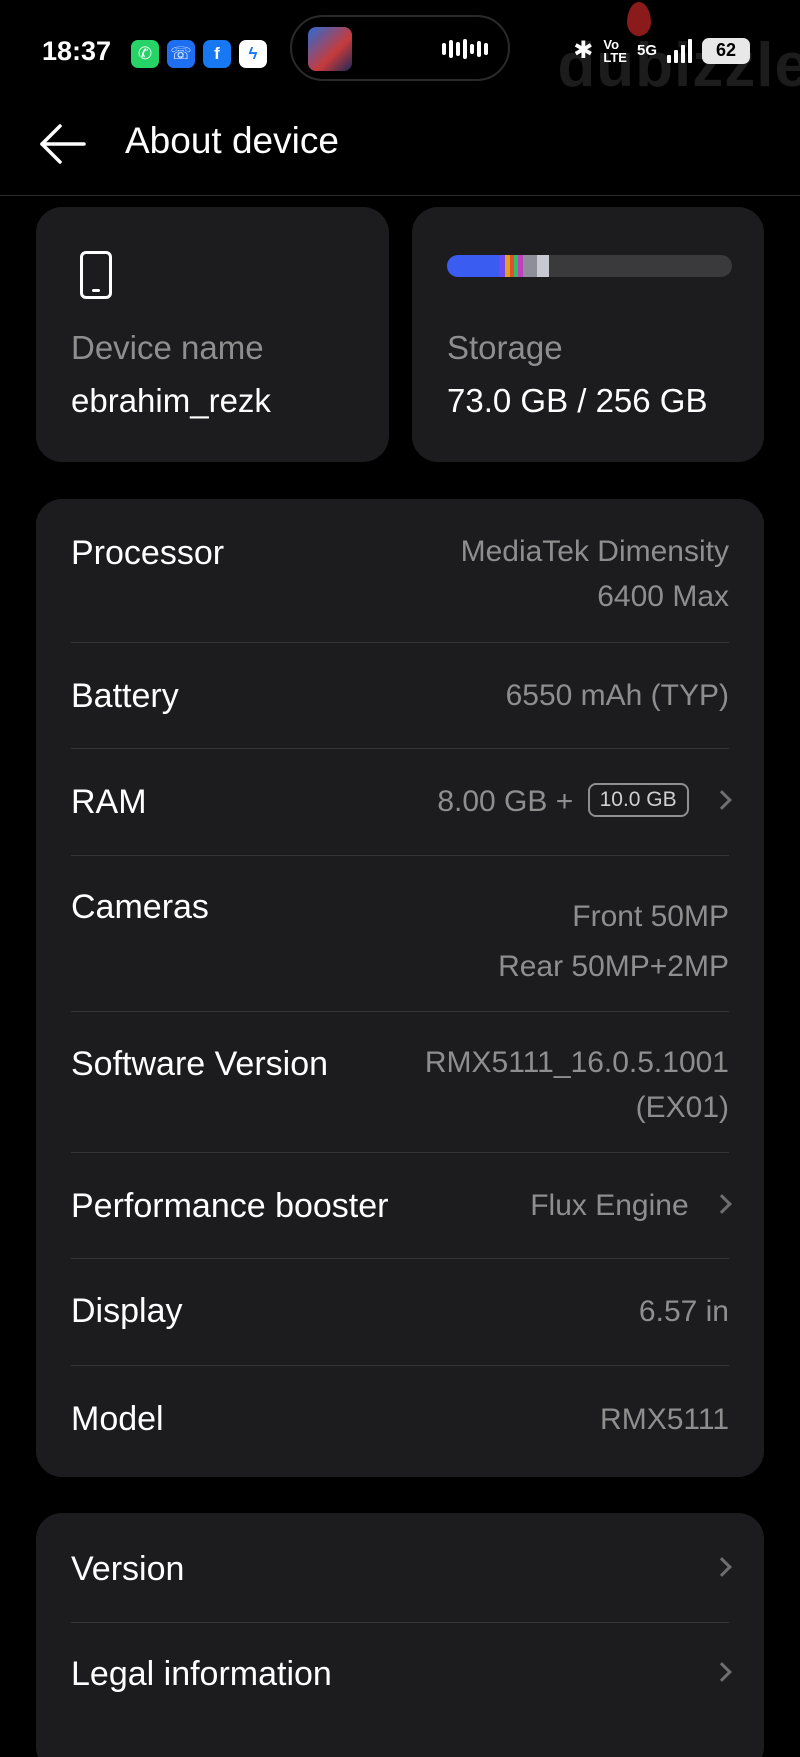  Describe the element at coordinates (663, 596) in the screenshot. I see `processor-value-line2: 6400 Max` at that location.